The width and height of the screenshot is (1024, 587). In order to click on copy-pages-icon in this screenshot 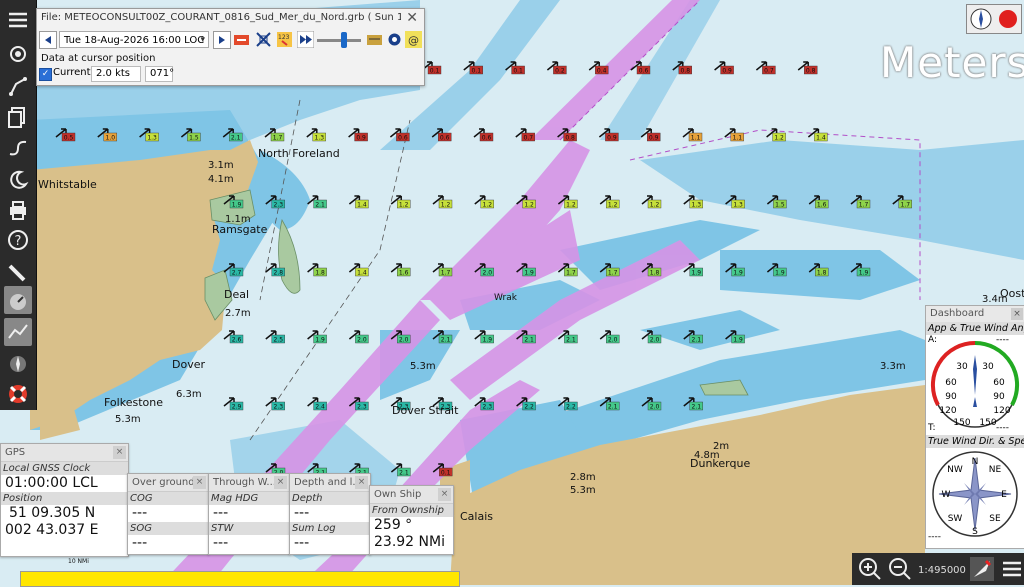, I will do `click(18, 117)`.